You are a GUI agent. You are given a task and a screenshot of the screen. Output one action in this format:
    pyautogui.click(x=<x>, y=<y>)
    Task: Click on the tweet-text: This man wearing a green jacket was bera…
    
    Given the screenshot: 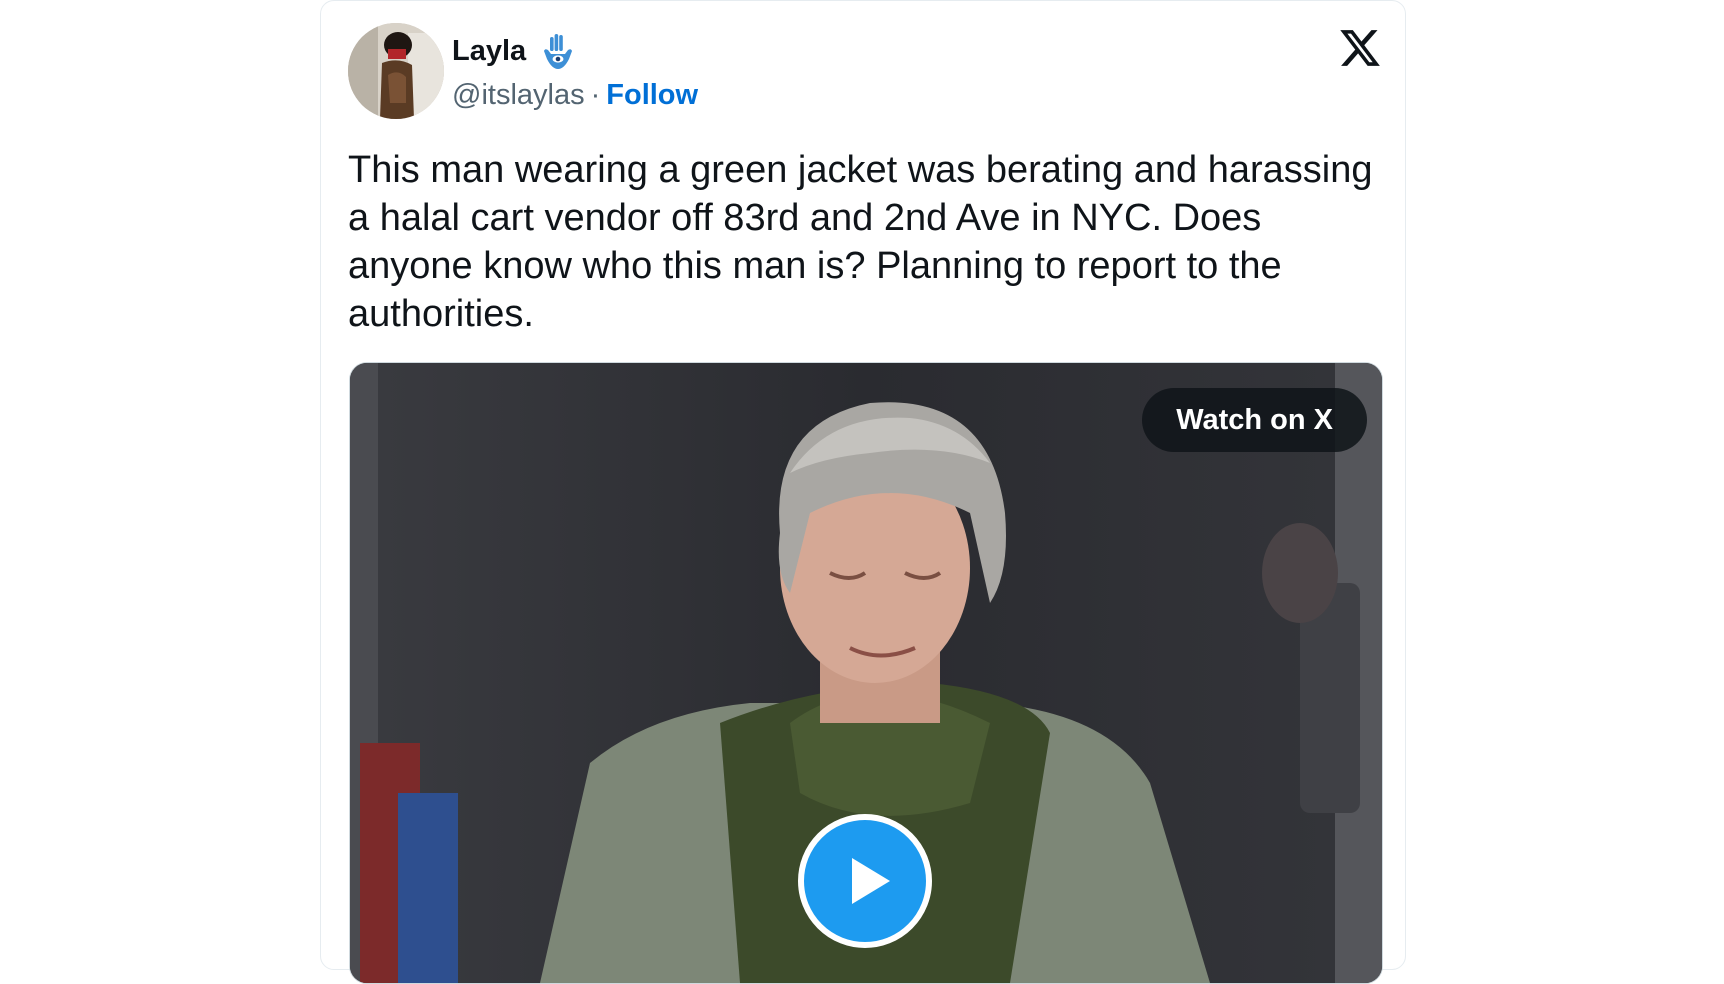 What is the action you would take?
    pyautogui.click(x=860, y=242)
    